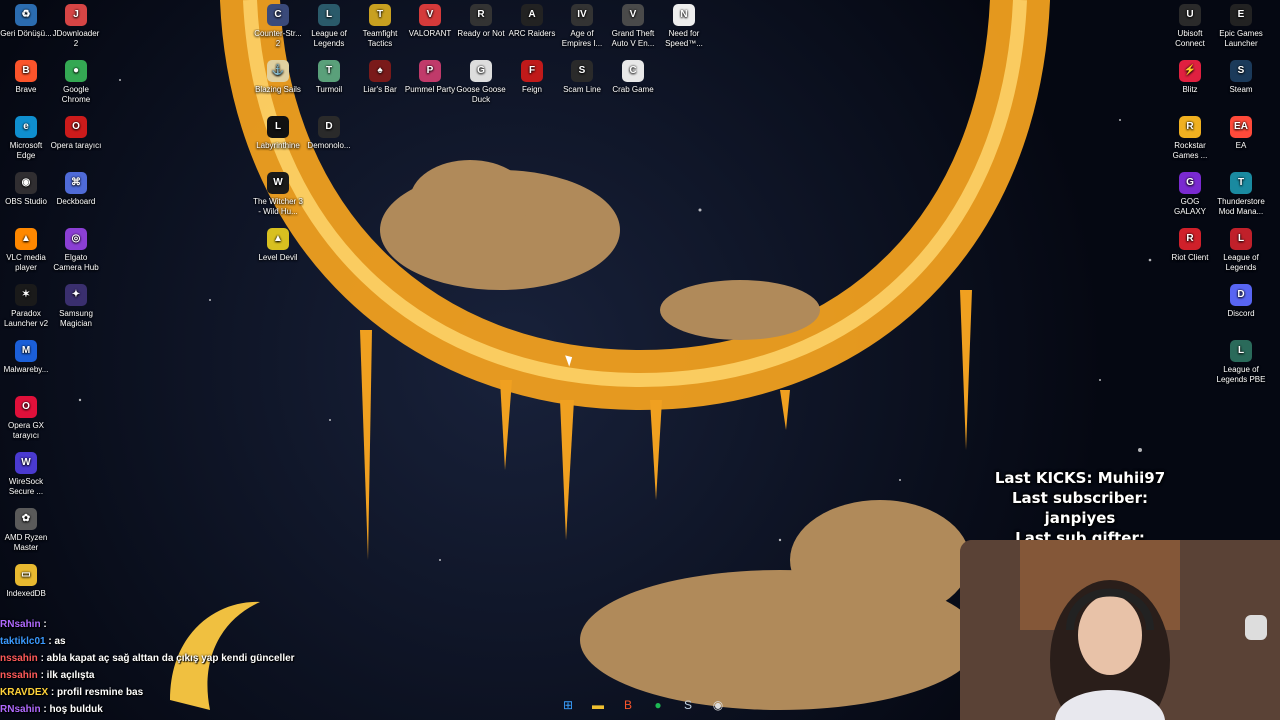 Image resolution: width=1280 pixels, height=720 pixels. What do you see at coordinates (76, 15) in the screenshot?
I see `jdownloader-icon: J` at bounding box center [76, 15].